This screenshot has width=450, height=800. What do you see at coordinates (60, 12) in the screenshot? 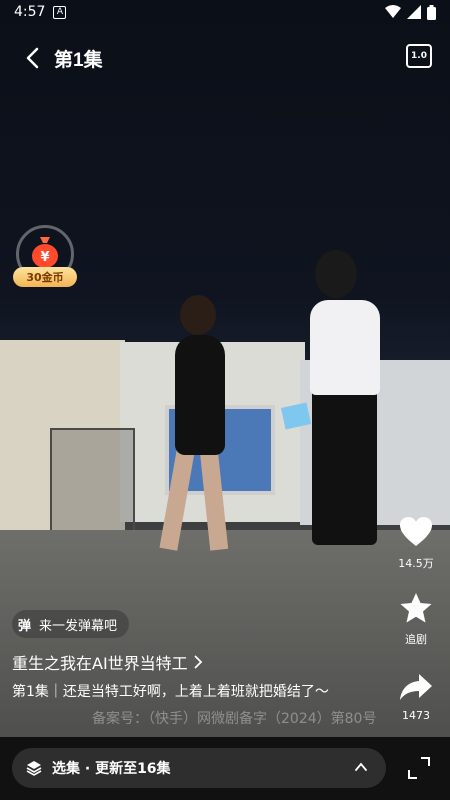
I see `notification-icon: A` at bounding box center [60, 12].